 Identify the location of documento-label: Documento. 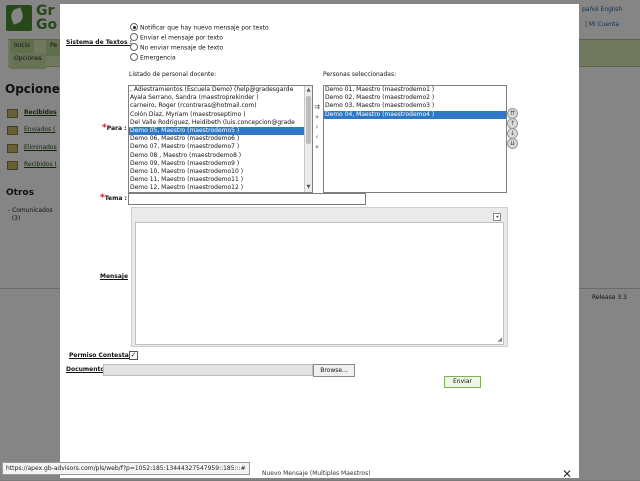
(85, 369).